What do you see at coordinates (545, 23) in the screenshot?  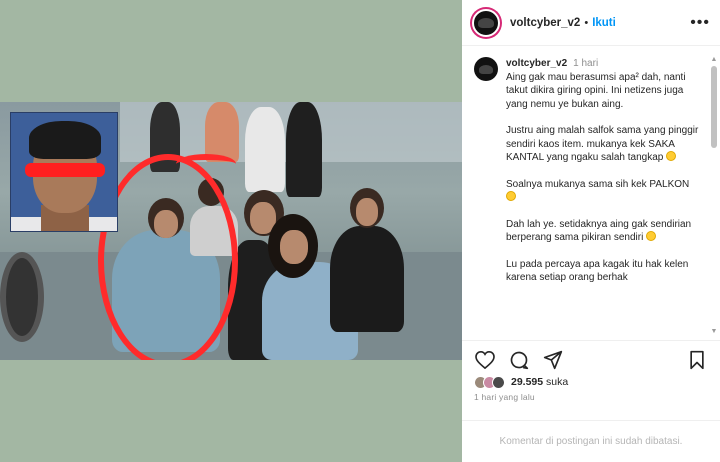 I see `header-username: voltcyber_v2` at bounding box center [545, 23].